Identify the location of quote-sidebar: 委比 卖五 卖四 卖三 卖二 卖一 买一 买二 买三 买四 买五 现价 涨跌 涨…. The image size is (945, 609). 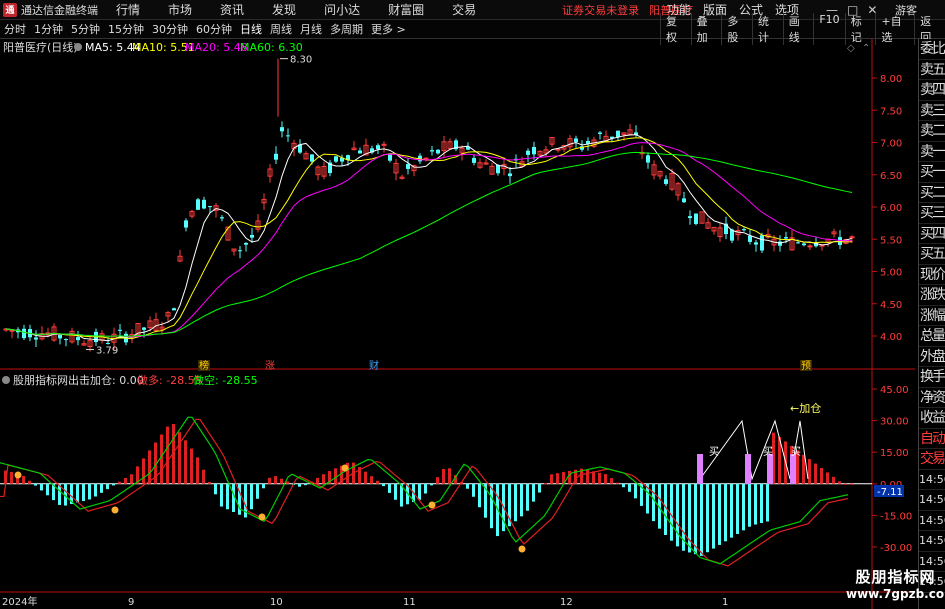
(931, 324).